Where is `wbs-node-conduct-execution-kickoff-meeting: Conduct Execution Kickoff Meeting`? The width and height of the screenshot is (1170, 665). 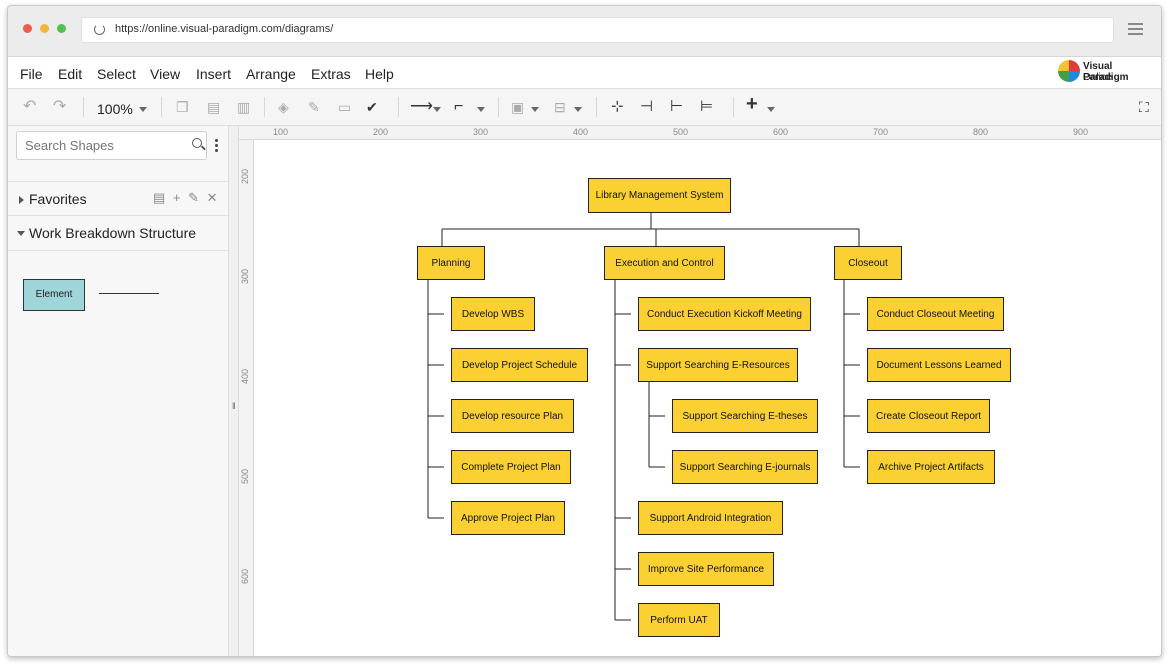
wbs-node-conduct-execution-kickoff-meeting: Conduct Execution Kickoff Meeting is located at coordinates (724, 314).